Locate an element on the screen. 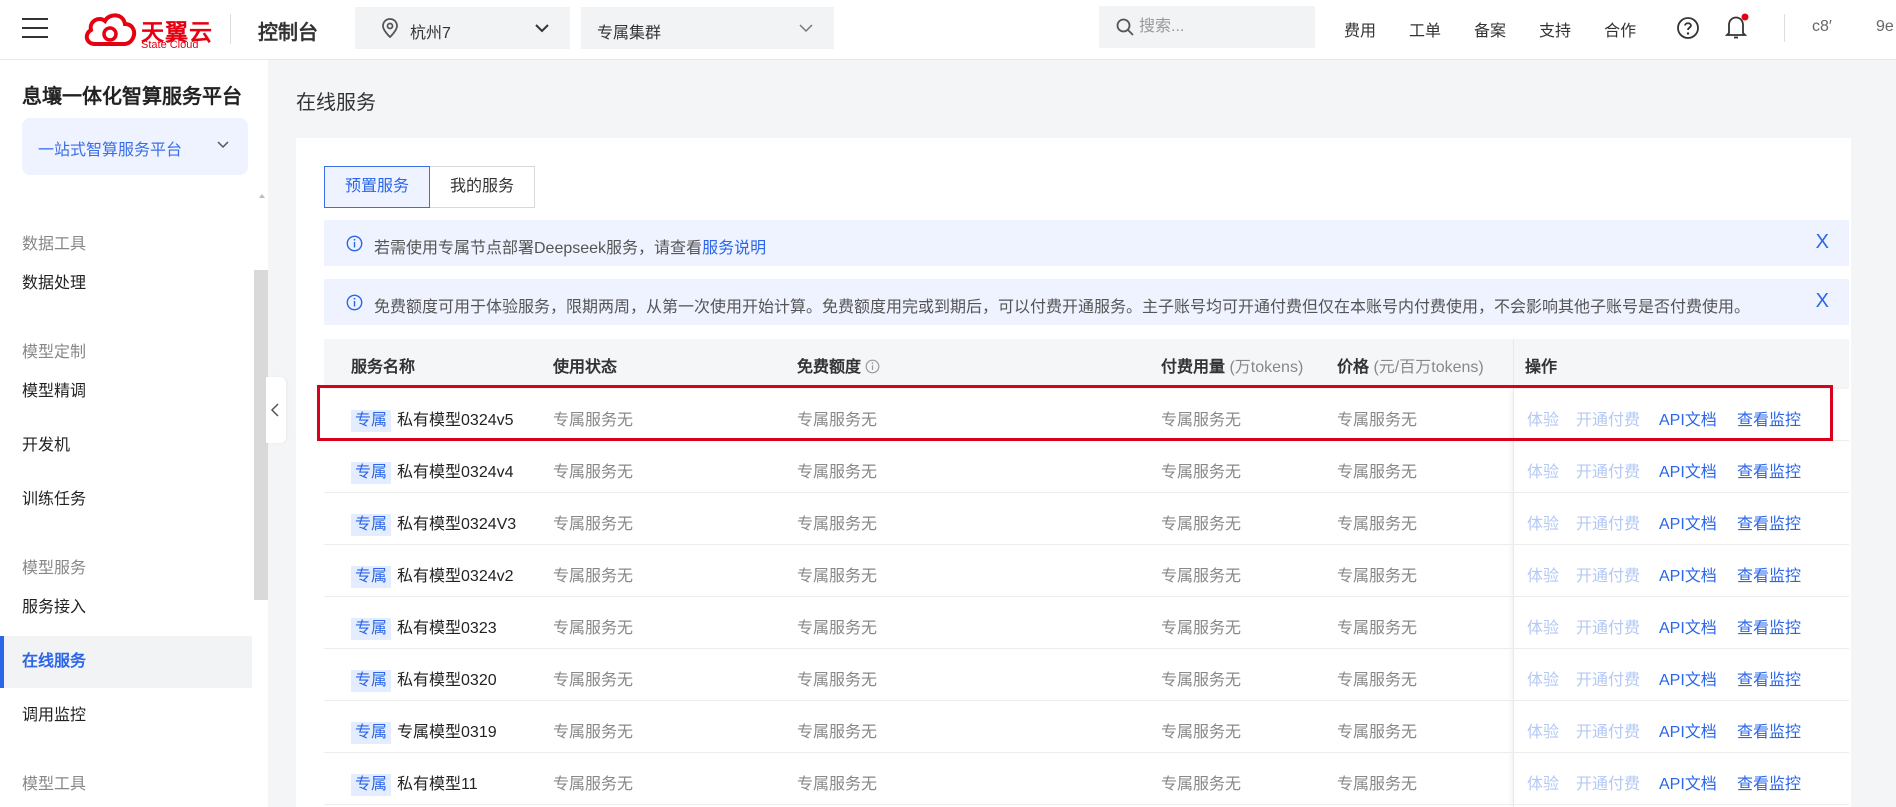 The image size is (1896, 807). sidebar-item-service-access: 服务接入 is located at coordinates (126, 608).